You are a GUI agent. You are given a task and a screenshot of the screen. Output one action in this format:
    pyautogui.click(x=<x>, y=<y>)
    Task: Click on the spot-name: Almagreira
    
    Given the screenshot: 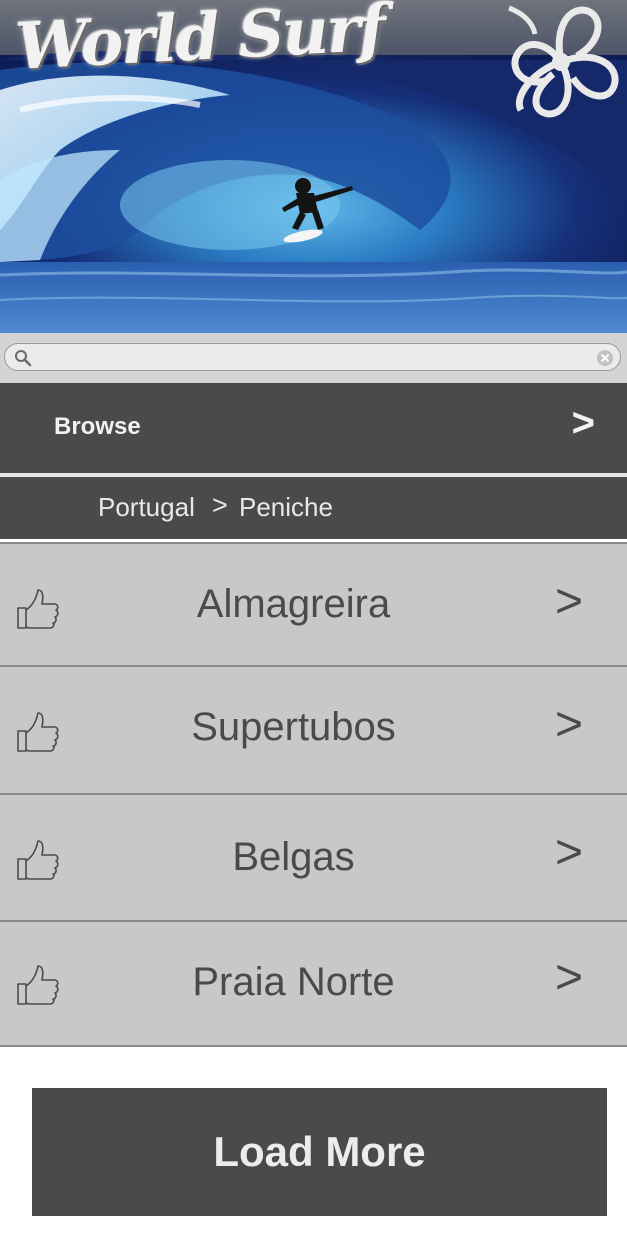 What is the action you would take?
    pyautogui.click(x=293, y=604)
    